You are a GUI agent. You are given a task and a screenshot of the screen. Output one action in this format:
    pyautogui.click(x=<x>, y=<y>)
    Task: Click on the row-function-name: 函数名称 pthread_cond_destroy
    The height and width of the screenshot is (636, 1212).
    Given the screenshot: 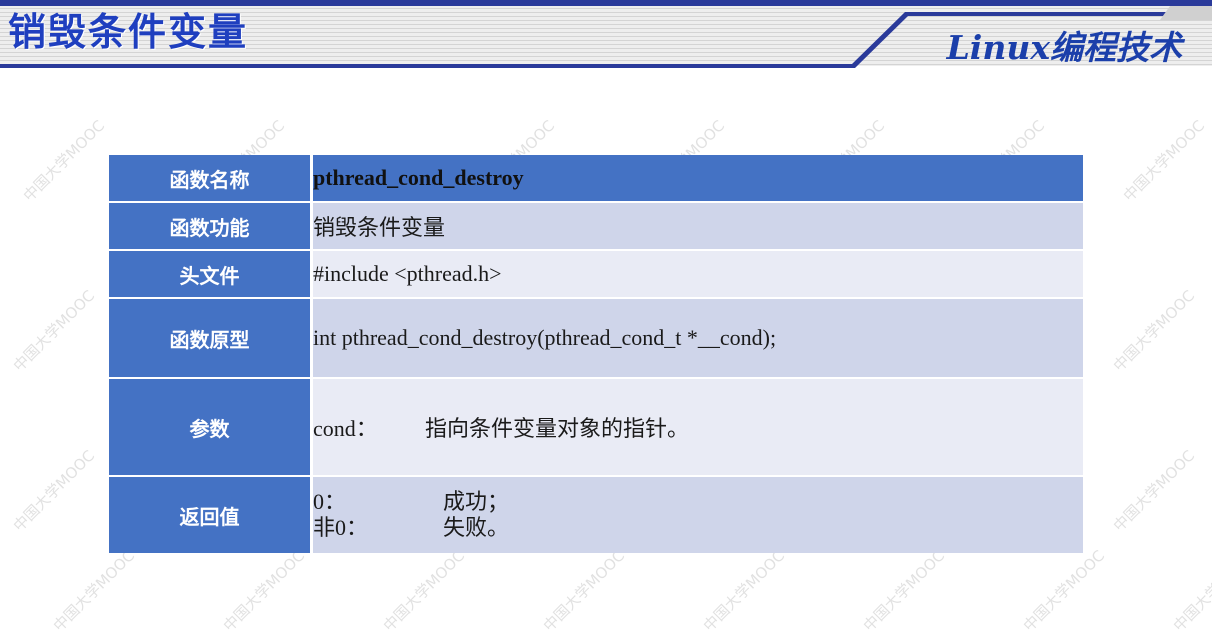 What is the action you would take?
    pyautogui.click(x=596, y=178)
    